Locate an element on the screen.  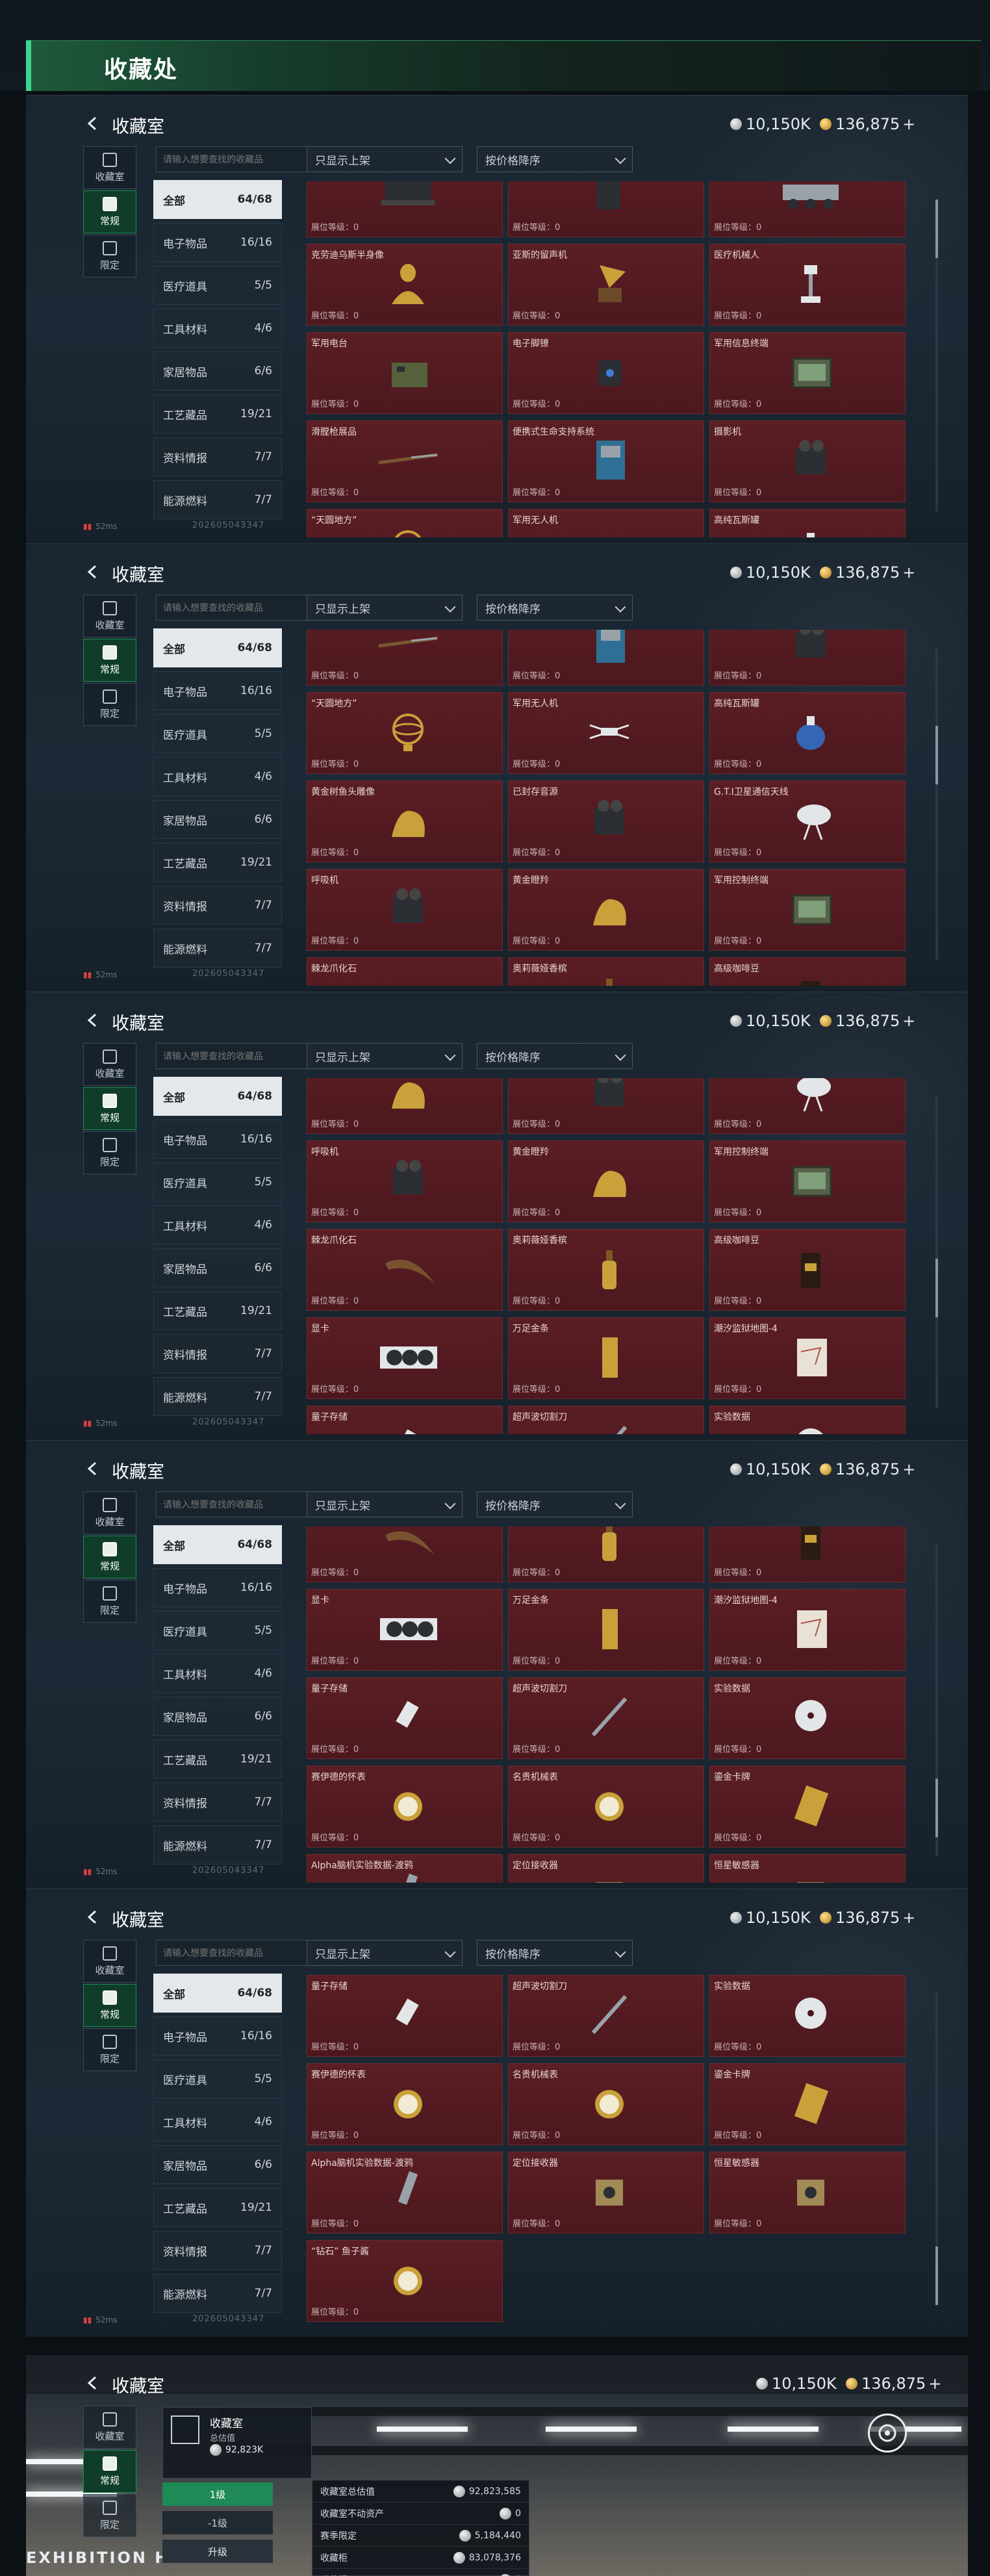
collection-item-card: 呼吸机 展位等级：0 is located at coordinates (405, 1181).